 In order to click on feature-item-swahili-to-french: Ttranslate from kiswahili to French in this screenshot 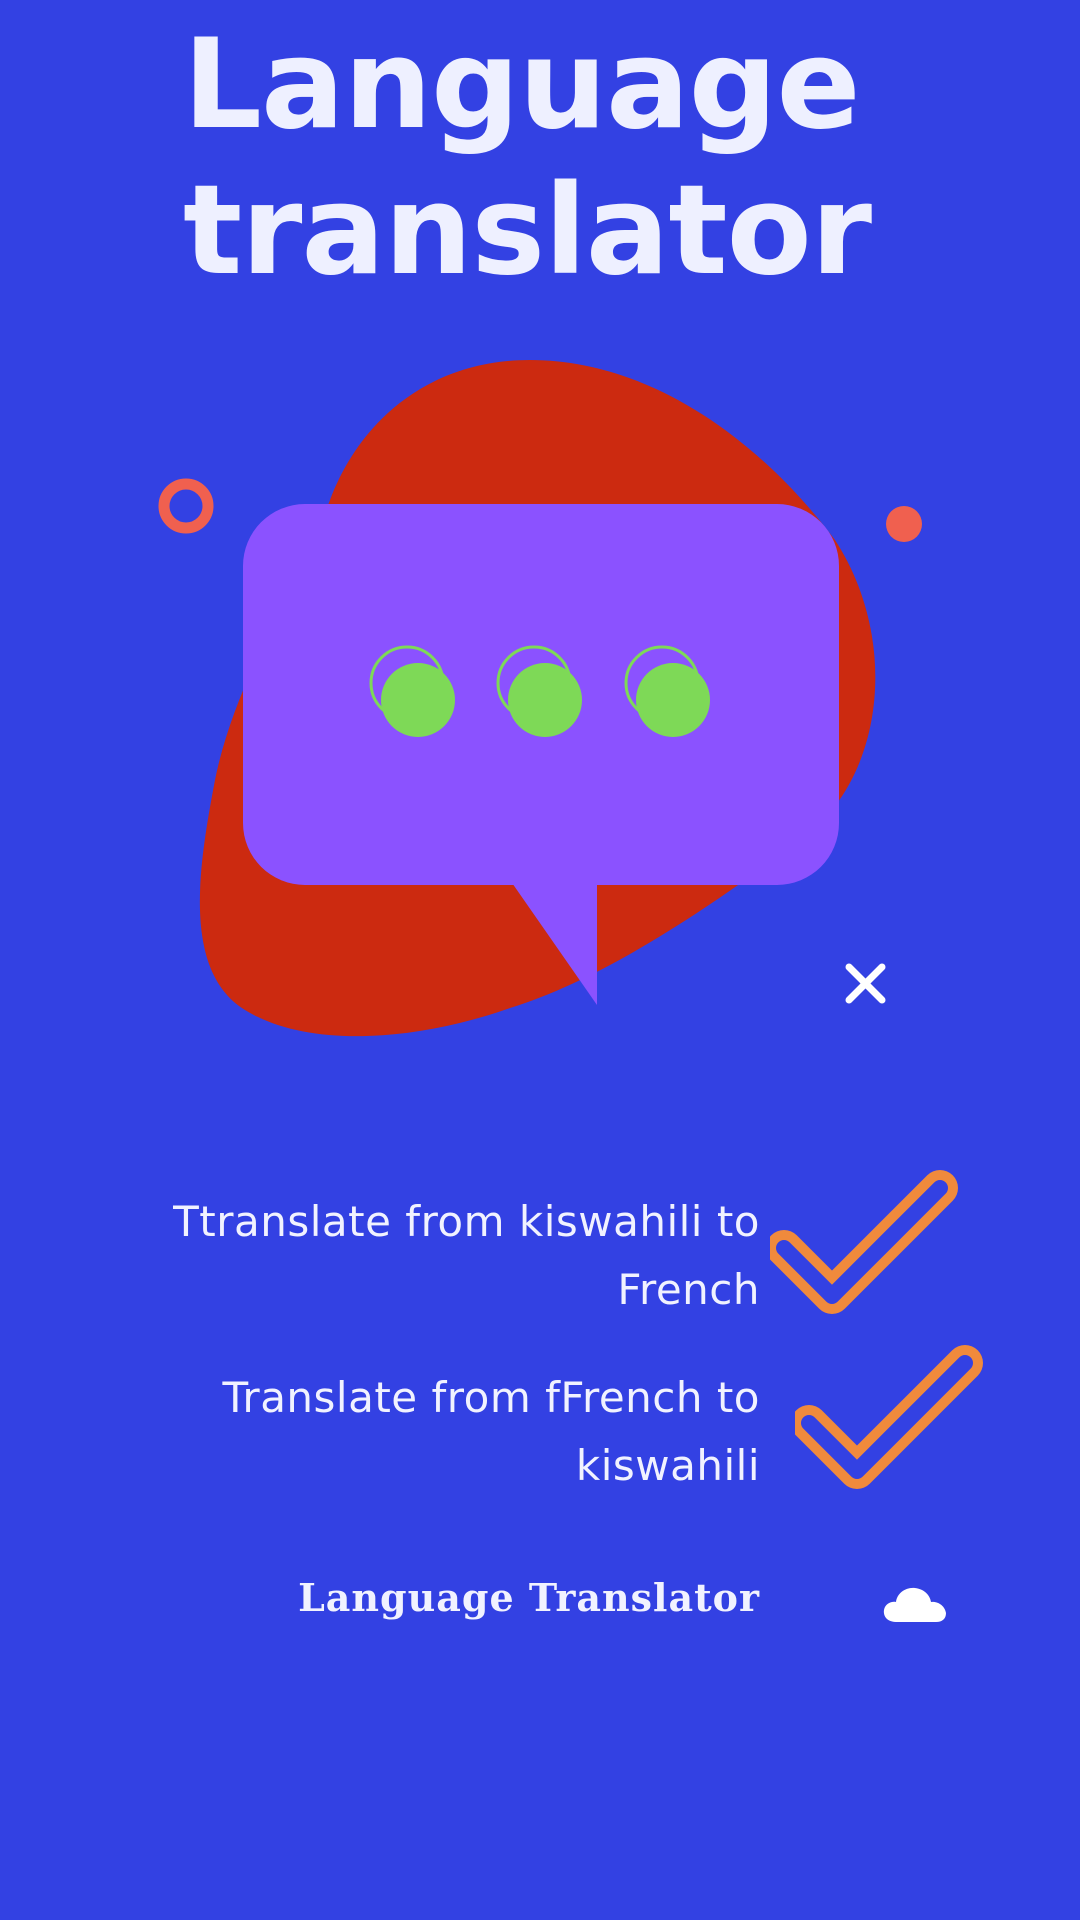, I will do `click(466, 1255)`.